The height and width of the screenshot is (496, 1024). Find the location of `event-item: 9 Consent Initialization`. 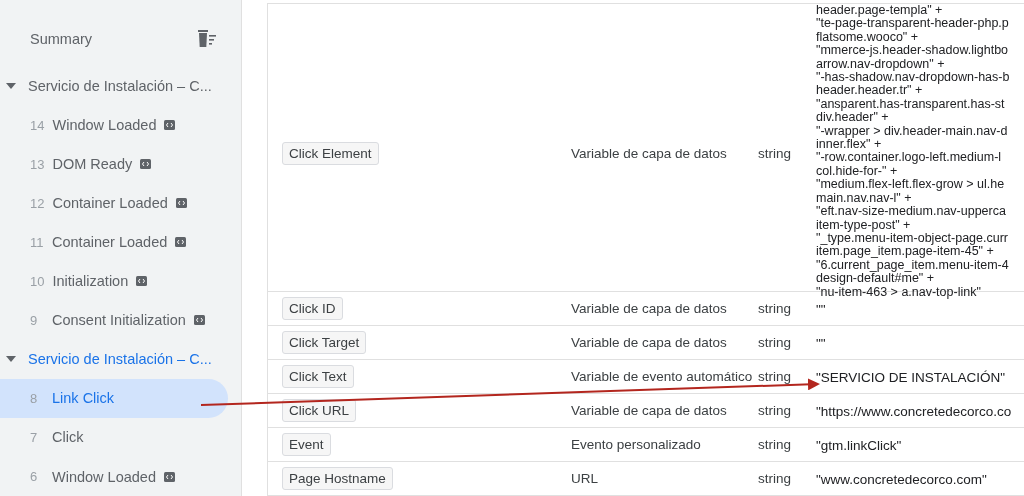

event-item: 9 Consent Initialization is located at coordinates (114, 320).